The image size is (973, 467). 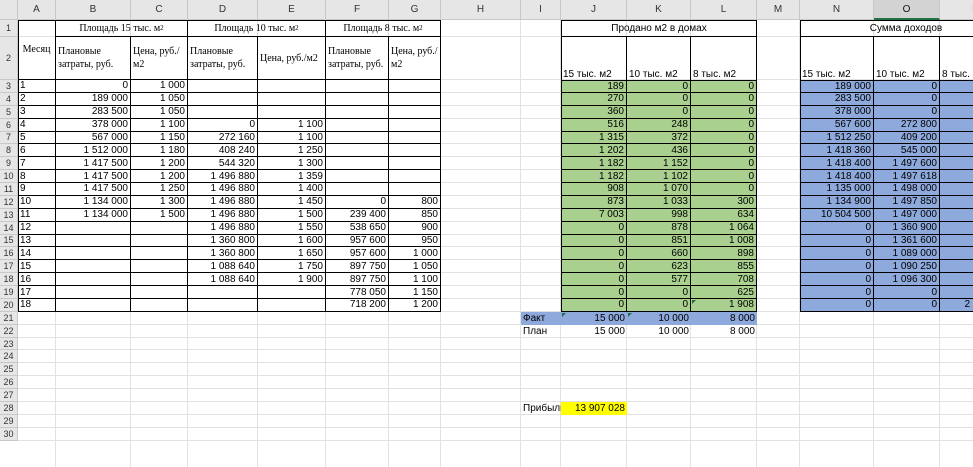 I want to click on table-cell: 1 650, so click(x=292, y=254).